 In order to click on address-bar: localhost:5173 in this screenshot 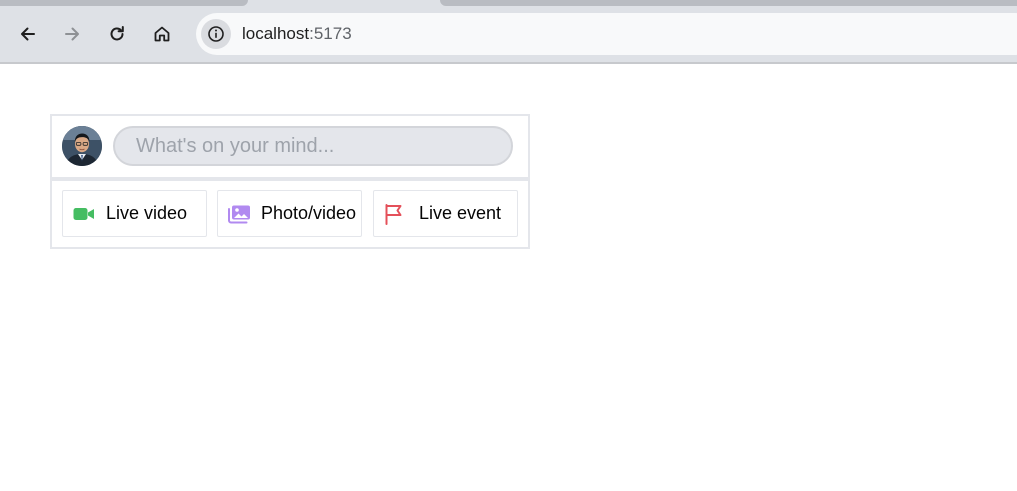, I will do `click(606, 34)`.